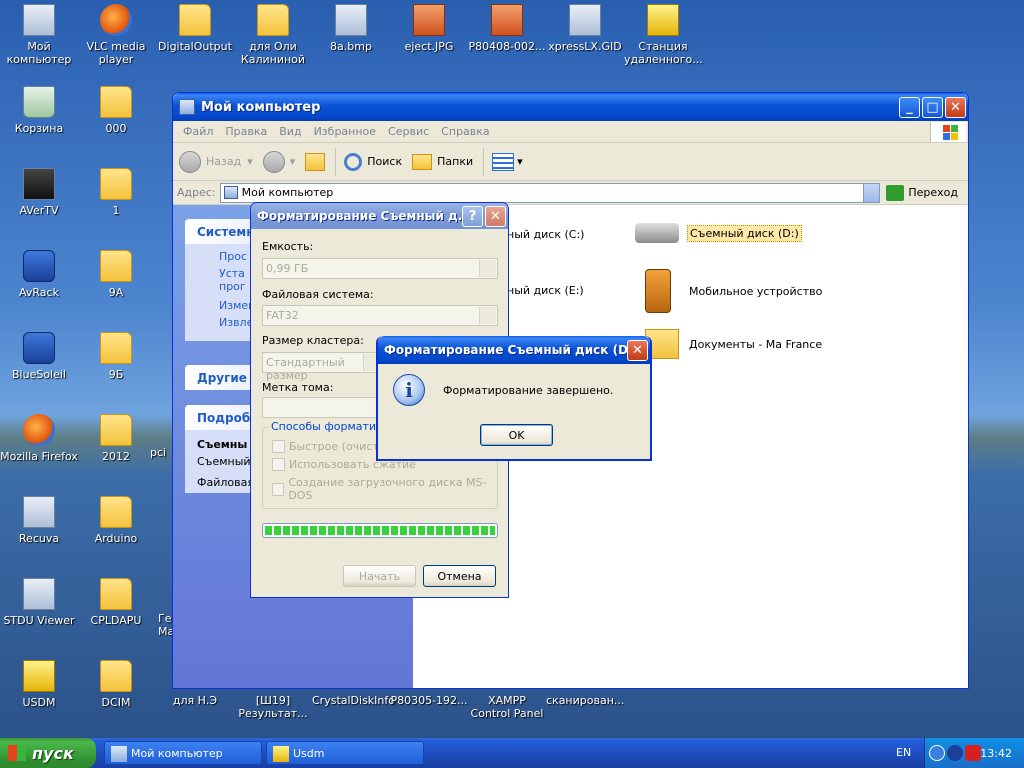 The image size is (1024, 768). I want to click on taskbar-item-usdm: Usdm, so click(345, 753).